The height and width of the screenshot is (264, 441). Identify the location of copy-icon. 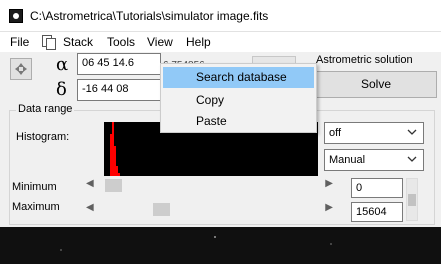
(49, 42).